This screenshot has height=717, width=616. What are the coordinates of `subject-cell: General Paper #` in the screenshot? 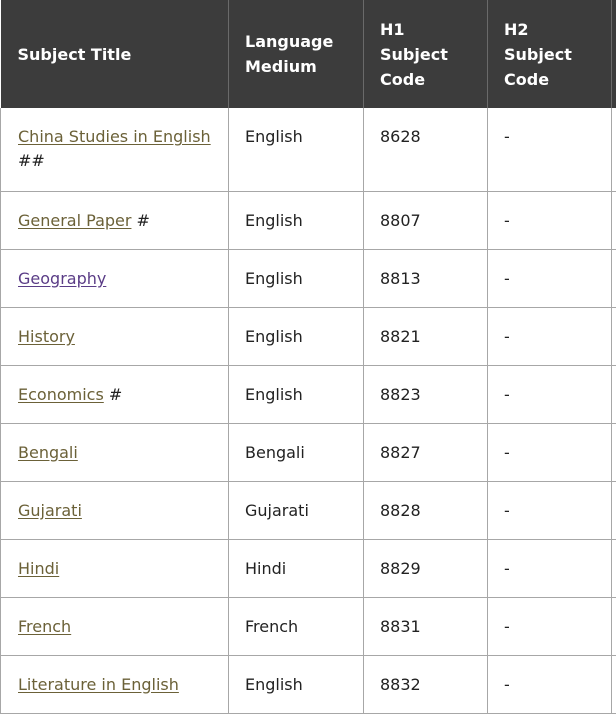 It's located at (114, 220).